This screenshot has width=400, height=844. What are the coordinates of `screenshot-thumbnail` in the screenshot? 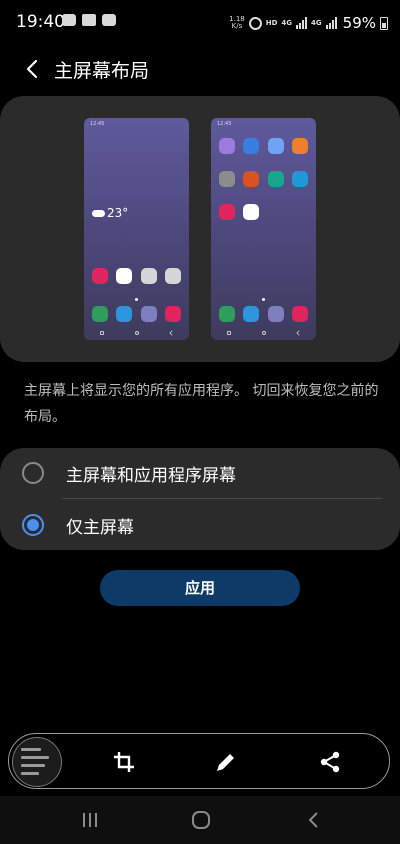 It's located at (37, 762).